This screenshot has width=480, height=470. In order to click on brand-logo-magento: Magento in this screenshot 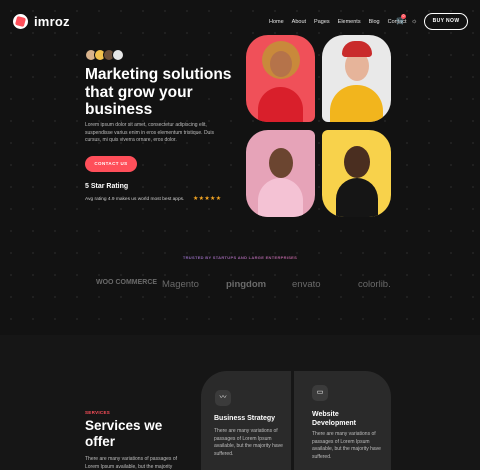, I will do `click(180, 284)`.